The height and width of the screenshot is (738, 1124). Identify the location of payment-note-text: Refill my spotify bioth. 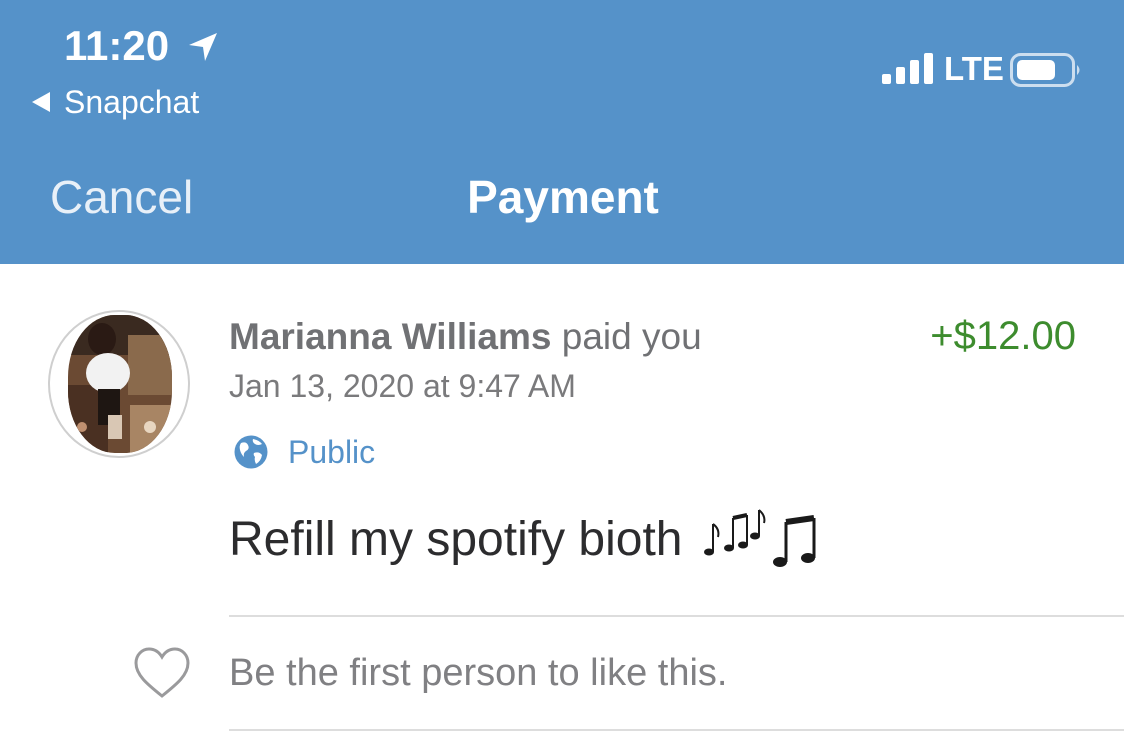
(456, 539).